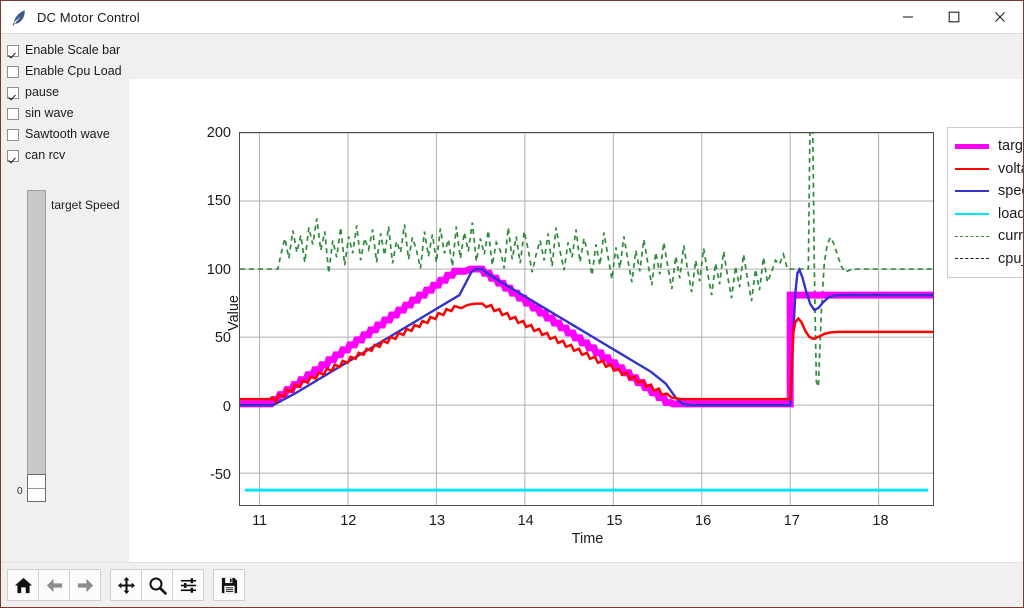 The image size is (1024, 608). What do you see at coordinates (703, 521) in the screenshot?
I see `x-tick-label: 16` at bounding box center [703, 521].